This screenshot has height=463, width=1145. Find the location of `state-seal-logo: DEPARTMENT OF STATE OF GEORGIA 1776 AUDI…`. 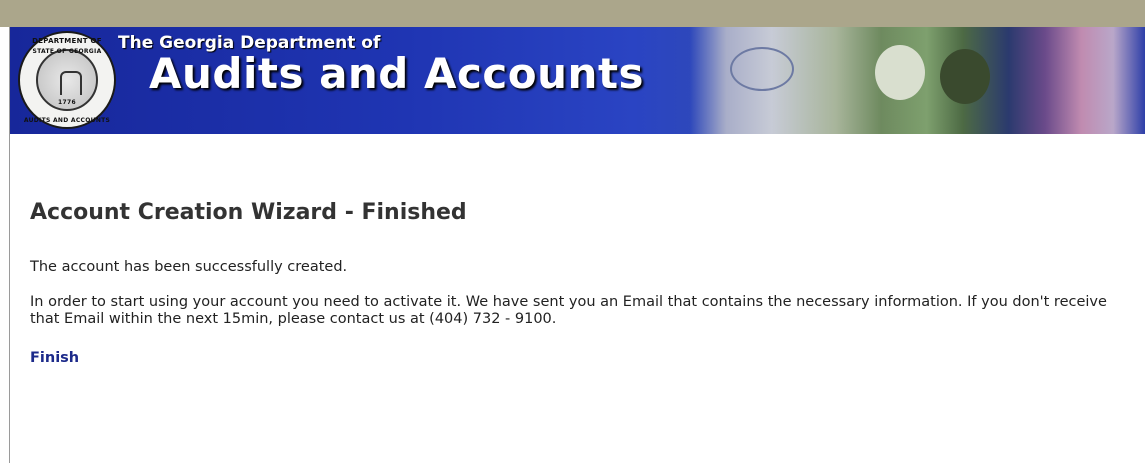

state-seal-logo: DEPARTMENT OF STATE OF GEORGIA 1776 AUDI… is located at coordinates (67, 80).